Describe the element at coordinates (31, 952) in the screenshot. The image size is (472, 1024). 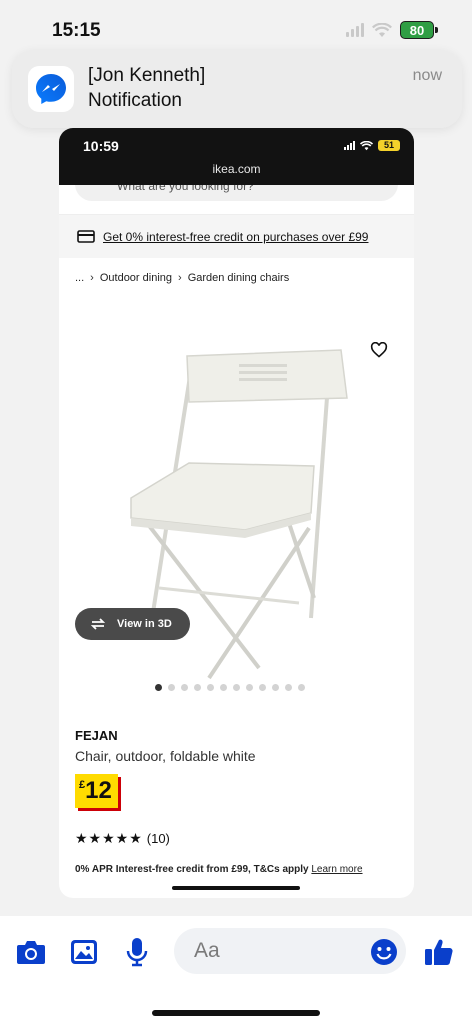
I see `camera-icon` at that location.